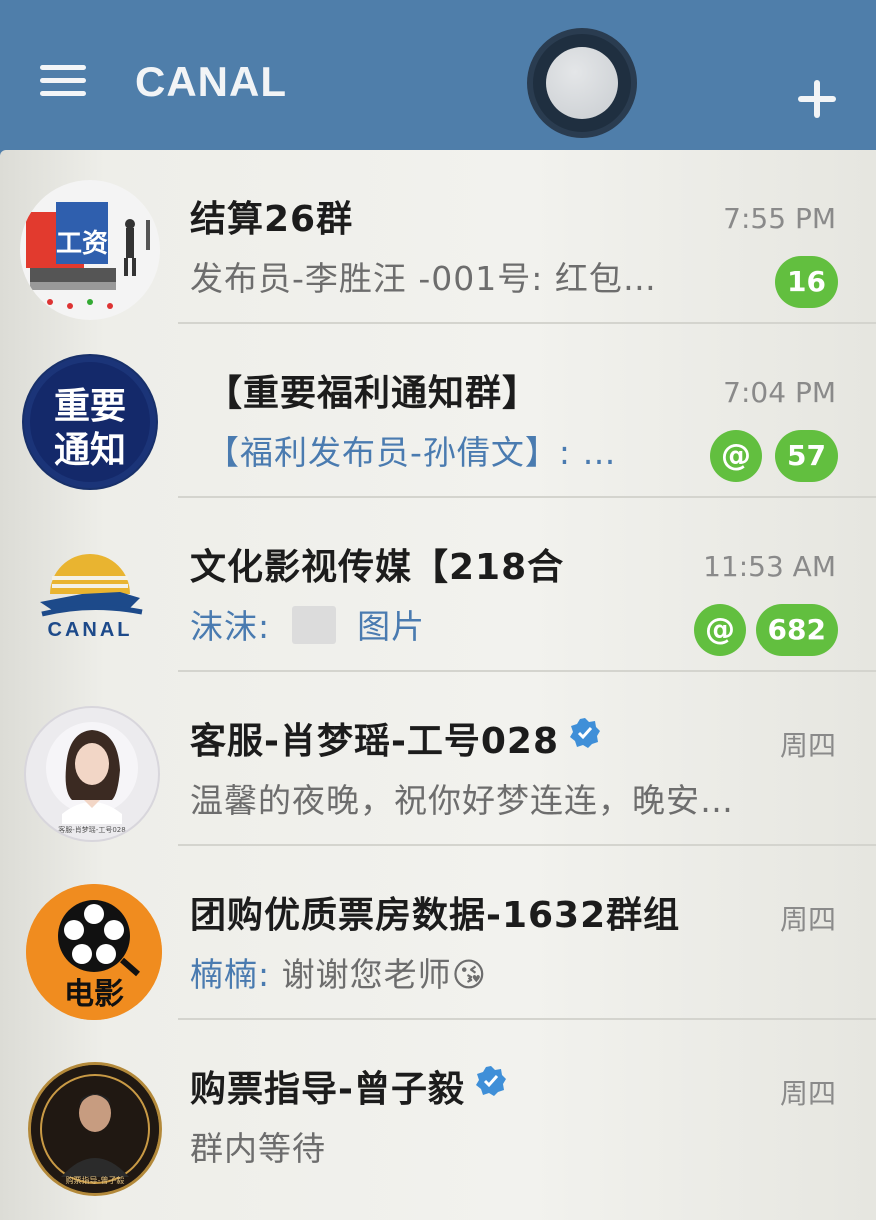  I want to click on app-title: CANAL, so click(211, 81).